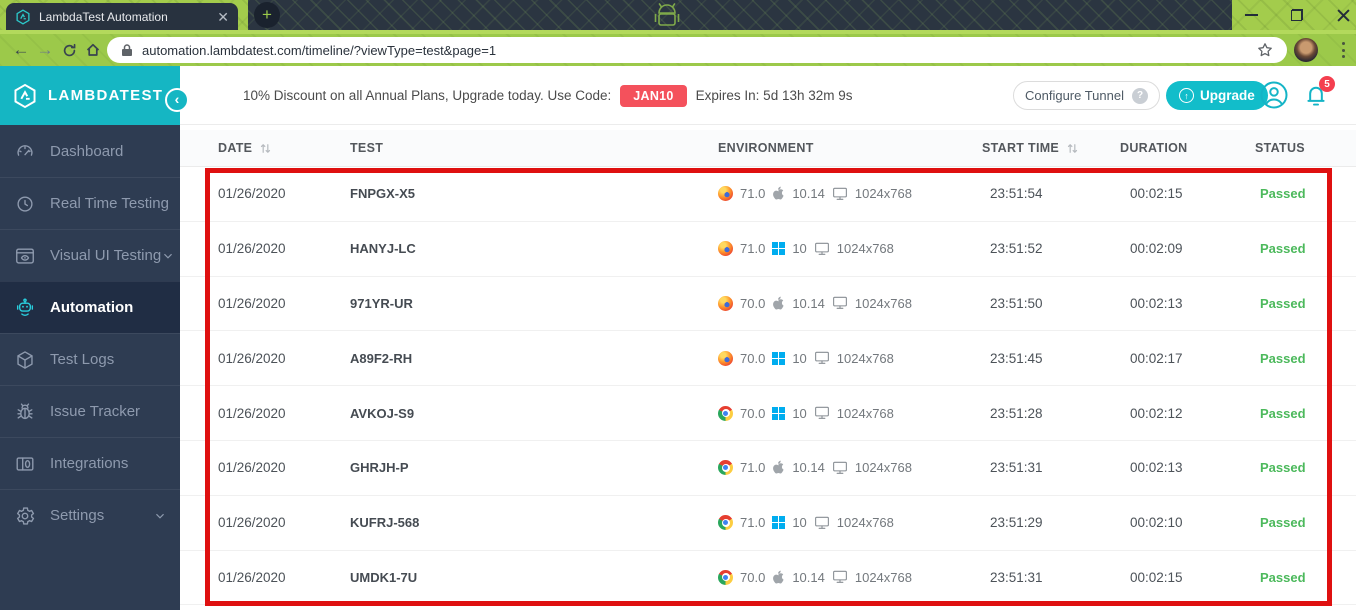 The image size is (1356, 610). I want to click on os-version: 10.14, so click(808, 468).